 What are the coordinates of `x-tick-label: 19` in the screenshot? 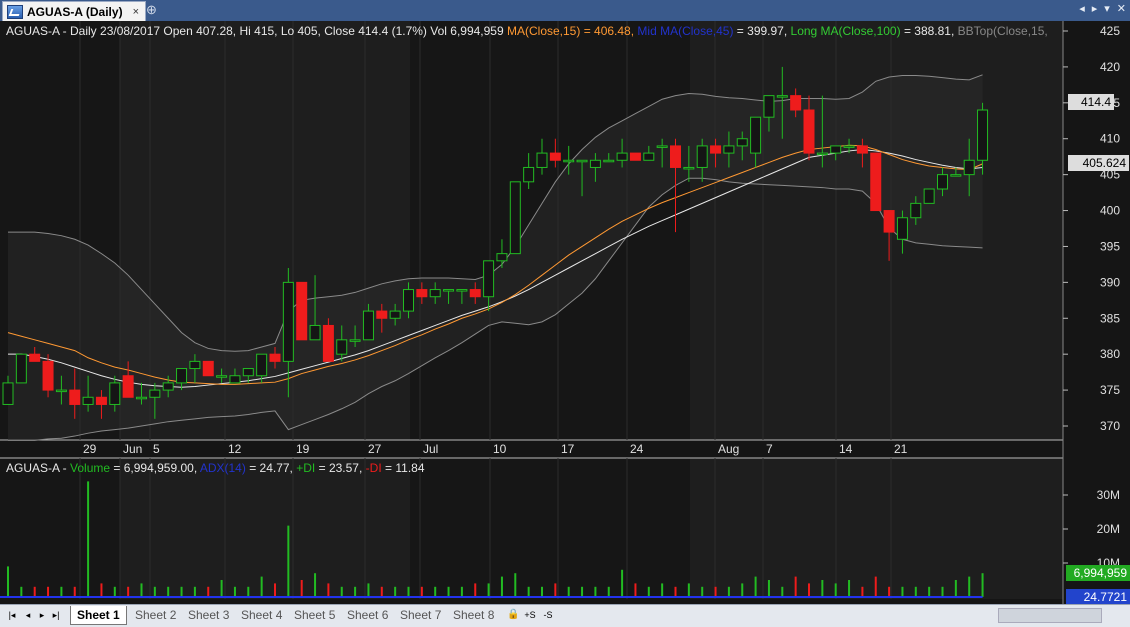 It's located at (303, 449).